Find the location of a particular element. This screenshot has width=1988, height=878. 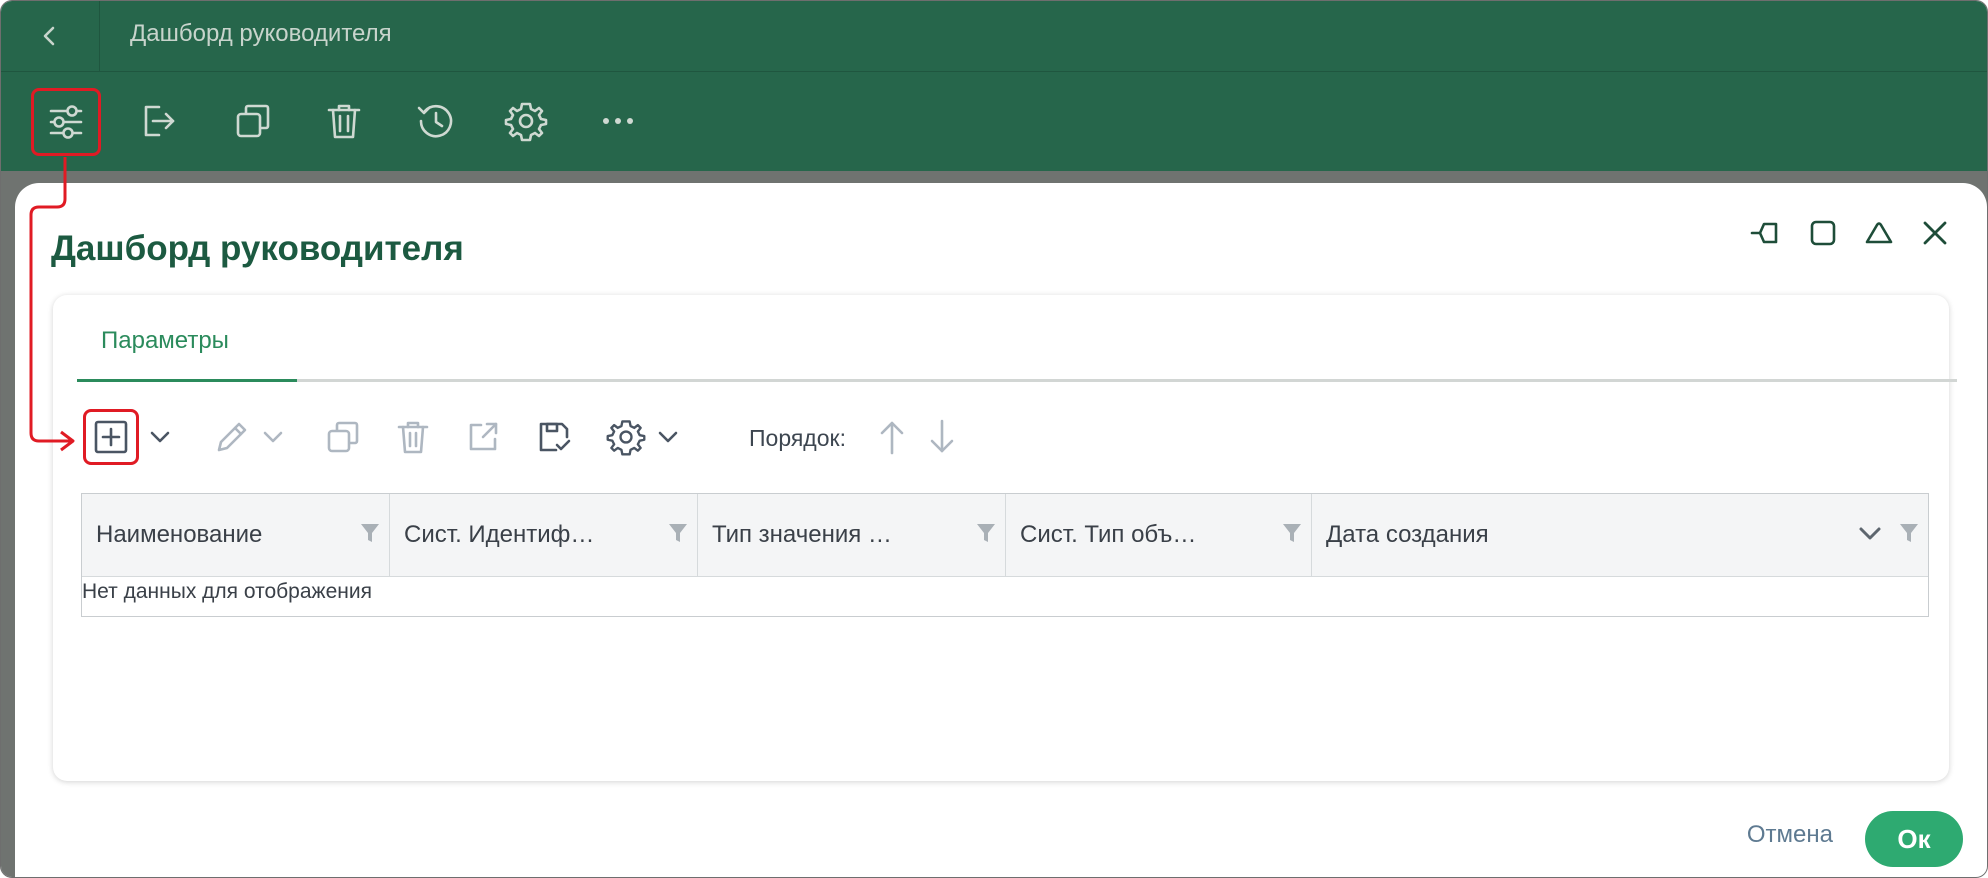

open-external-button is located at coordinates (483, 437).